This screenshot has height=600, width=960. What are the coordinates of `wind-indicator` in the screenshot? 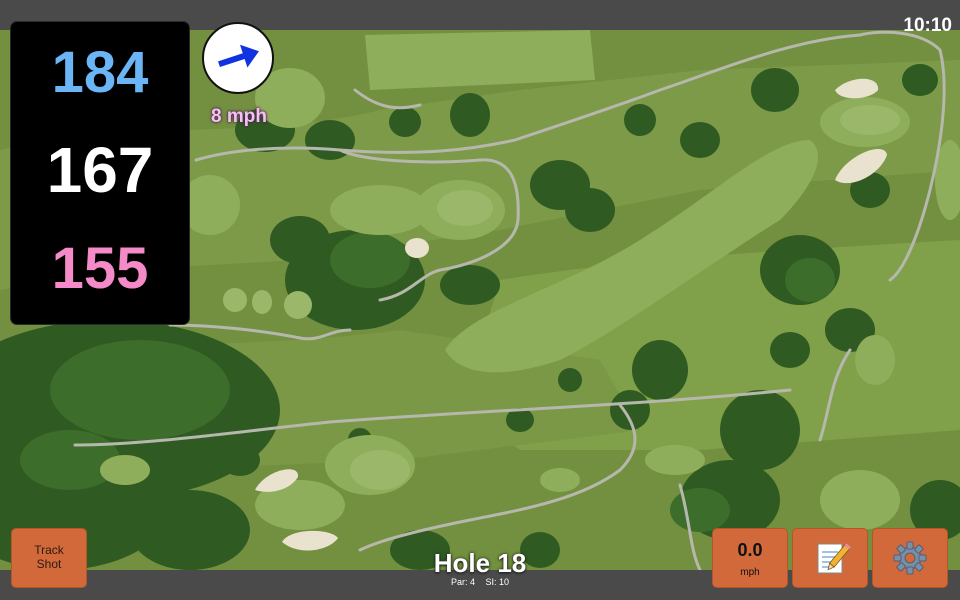 It's located at (238, 58).